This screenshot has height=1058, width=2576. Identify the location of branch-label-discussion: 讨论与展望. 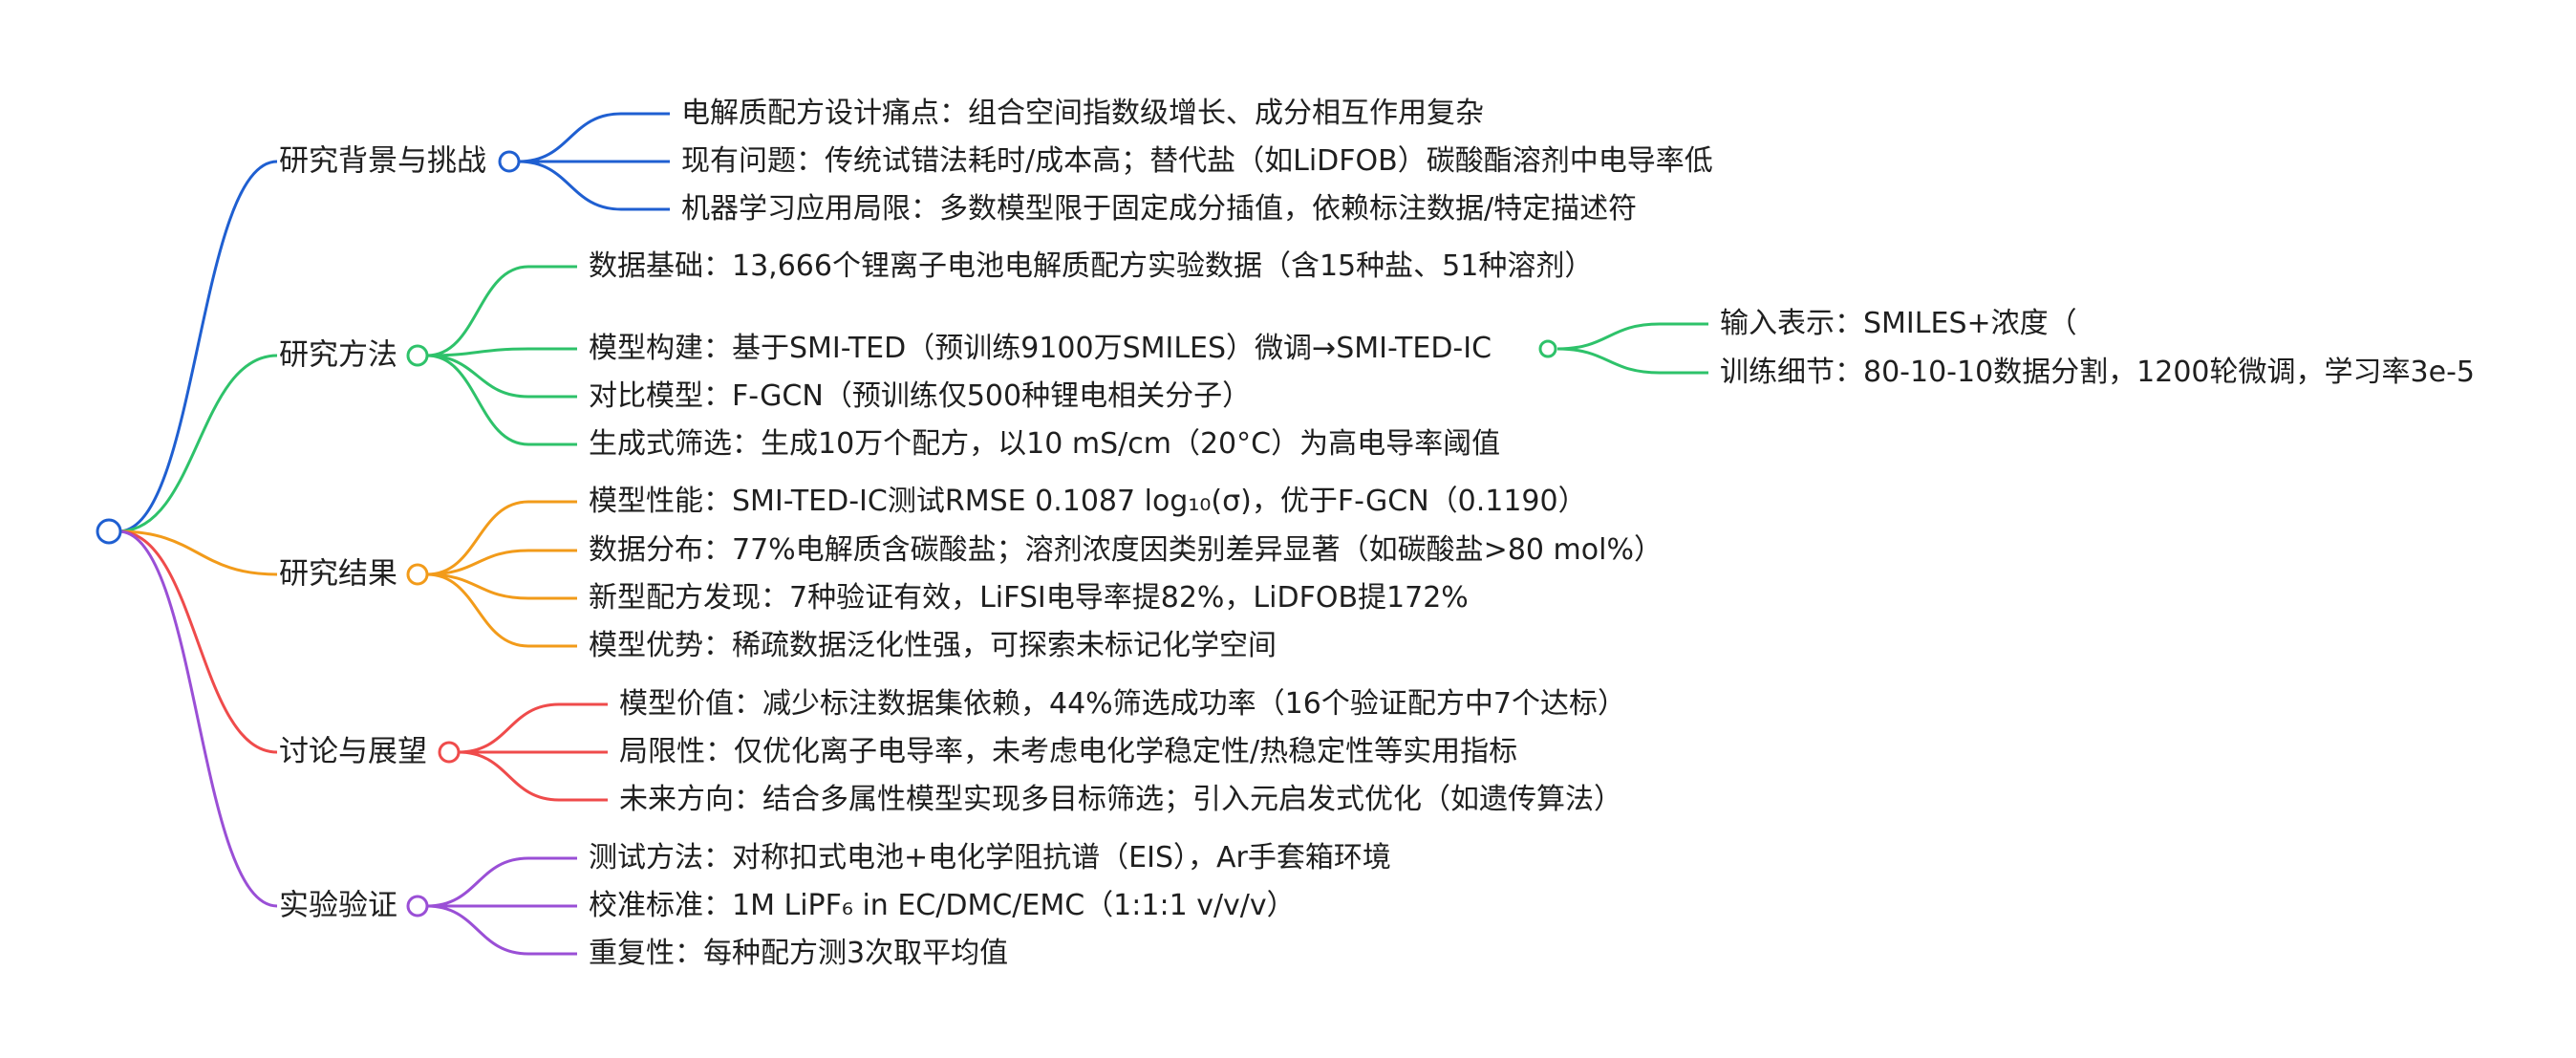
(353, 752).